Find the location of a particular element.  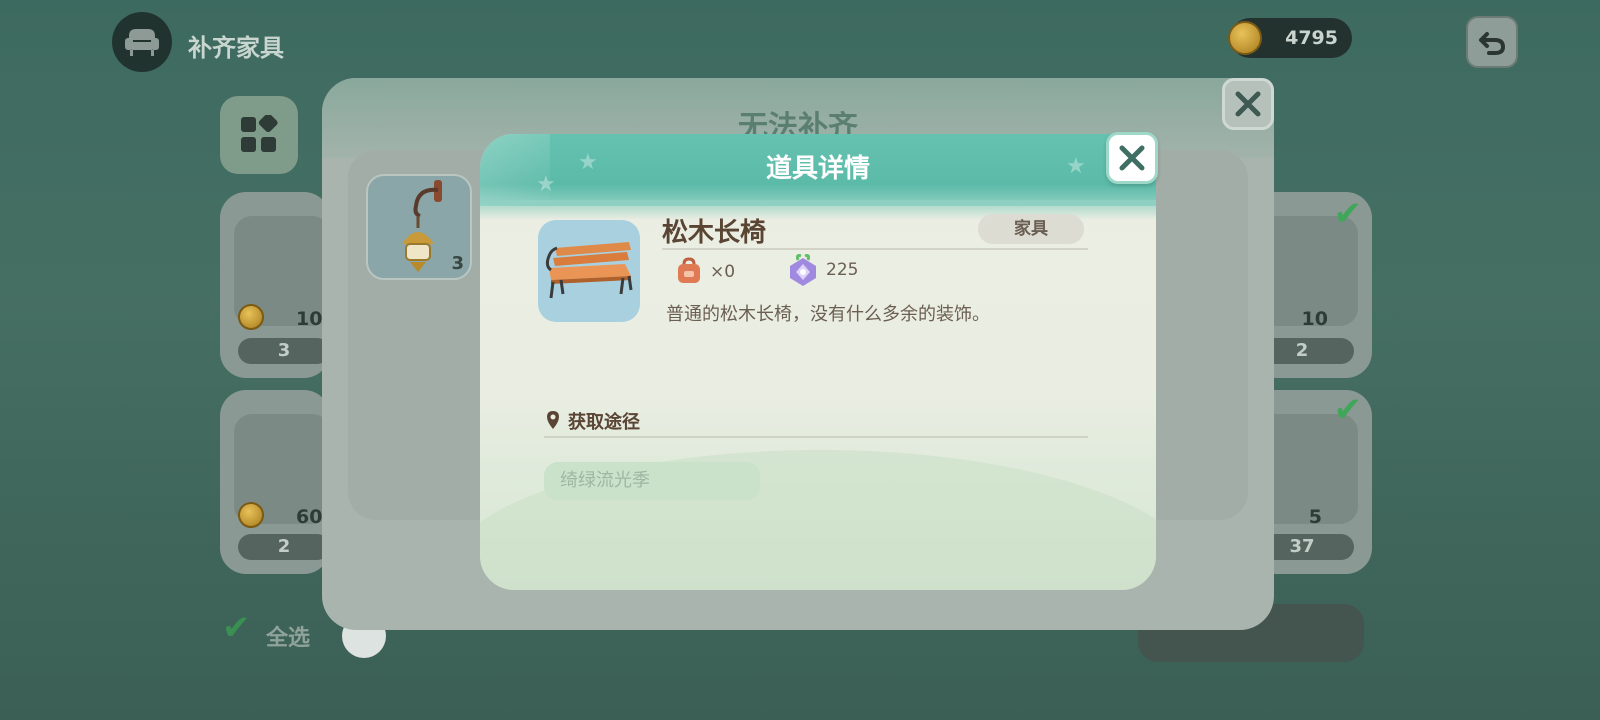

backpack-icon is located at coordinates (689, 270).